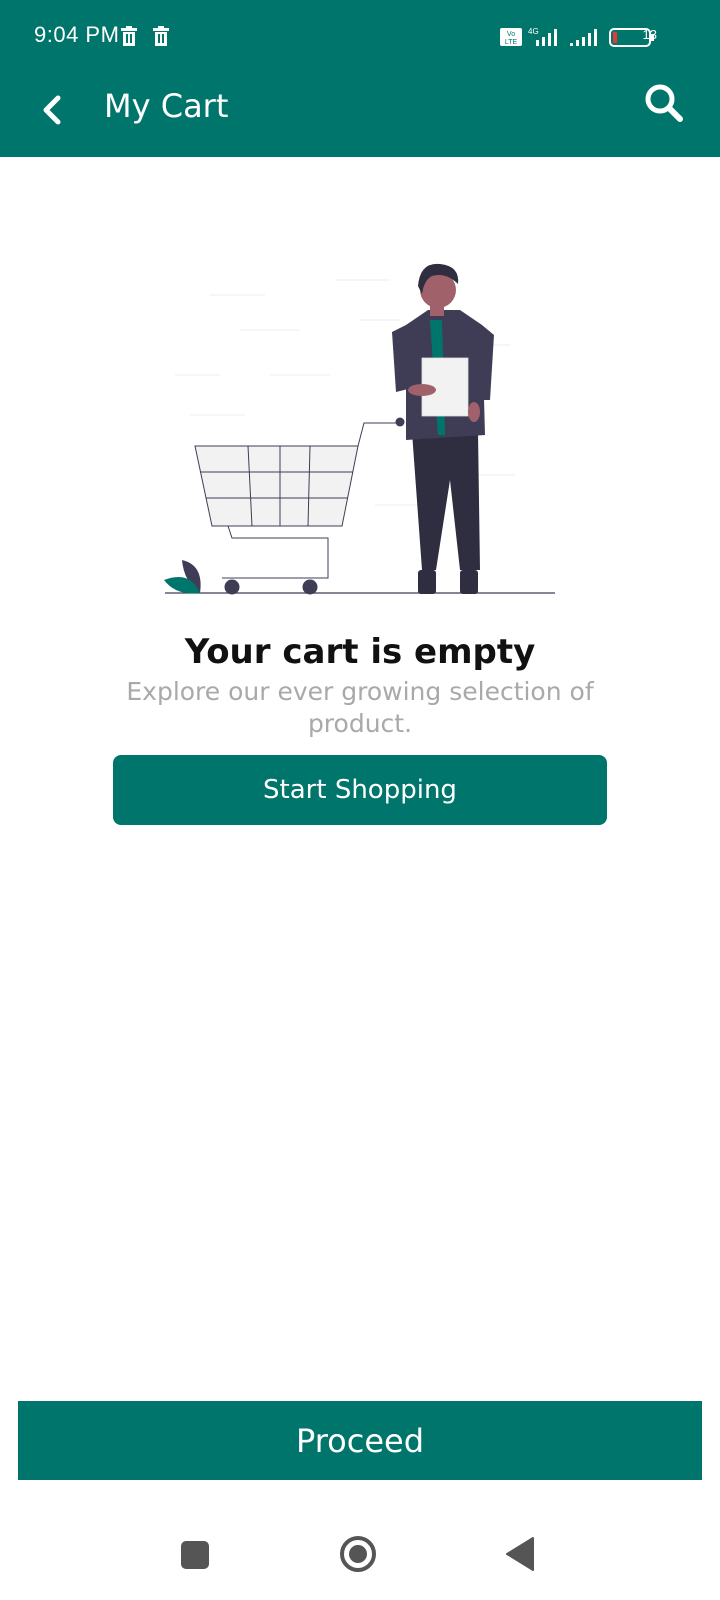  I want to click on battery-level: 13, so click(649, 34).